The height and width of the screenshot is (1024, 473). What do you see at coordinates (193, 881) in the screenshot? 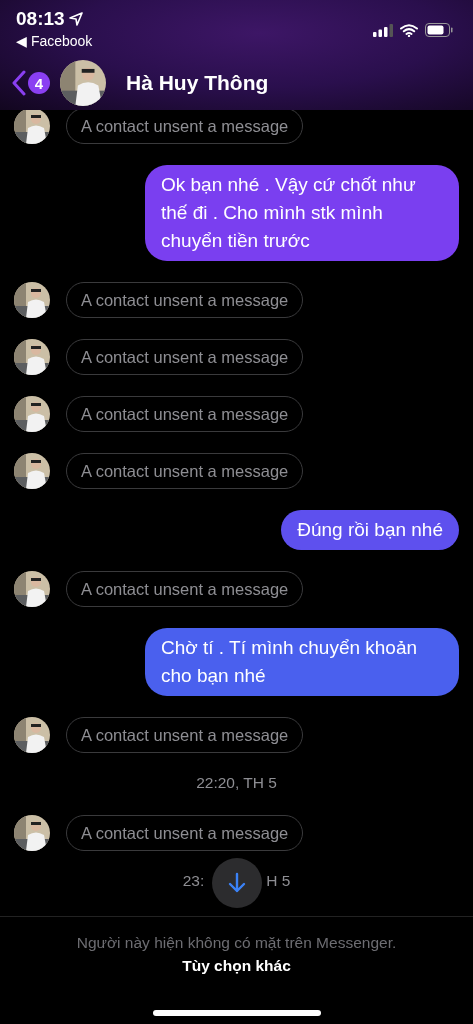
I see `timestamp: 23:` at bounding box center [193, 881].